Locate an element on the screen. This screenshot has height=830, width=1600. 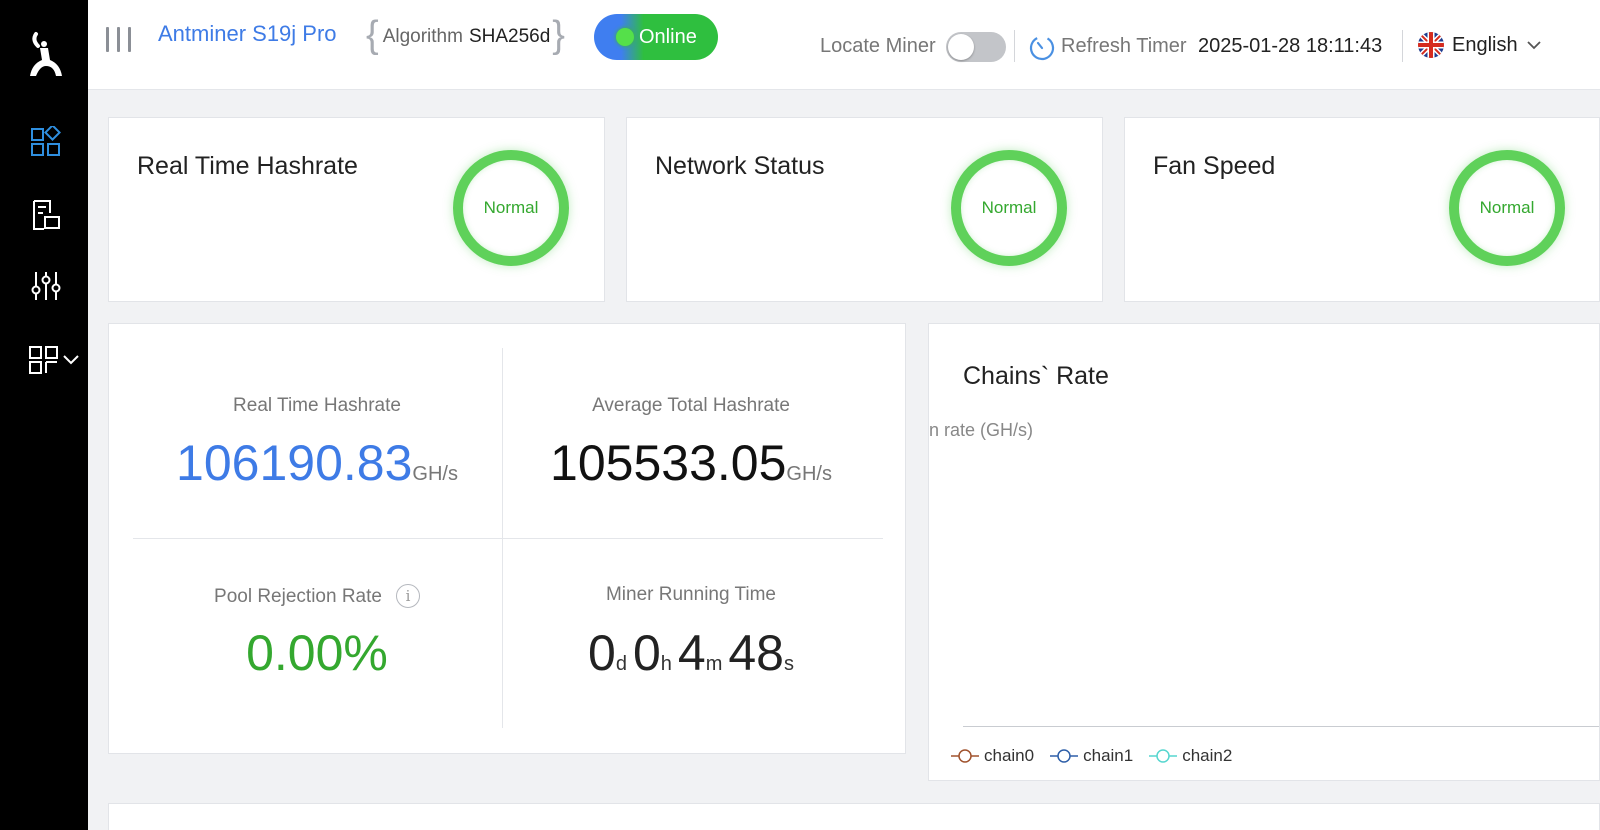
running-time-value: 0d 0h 4m 48s is located at coordinates (691, 653).